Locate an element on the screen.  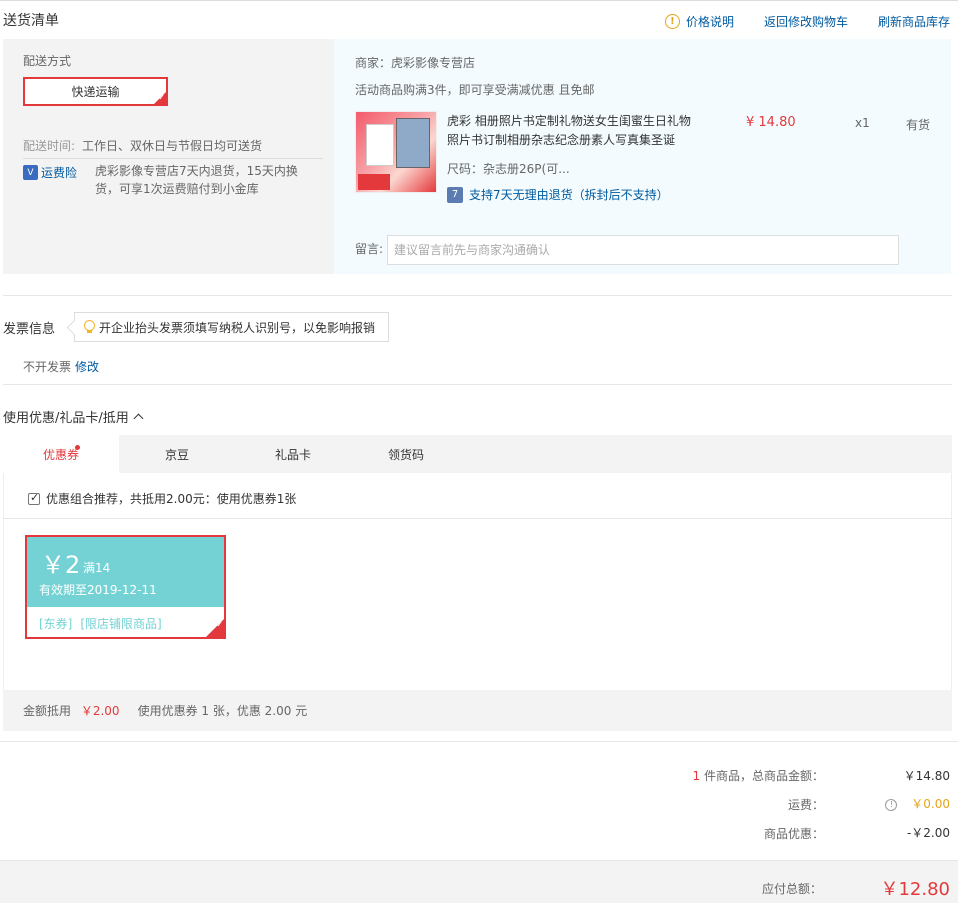
invoice-edit-link: 修改 is located at coordinates (87, 366).